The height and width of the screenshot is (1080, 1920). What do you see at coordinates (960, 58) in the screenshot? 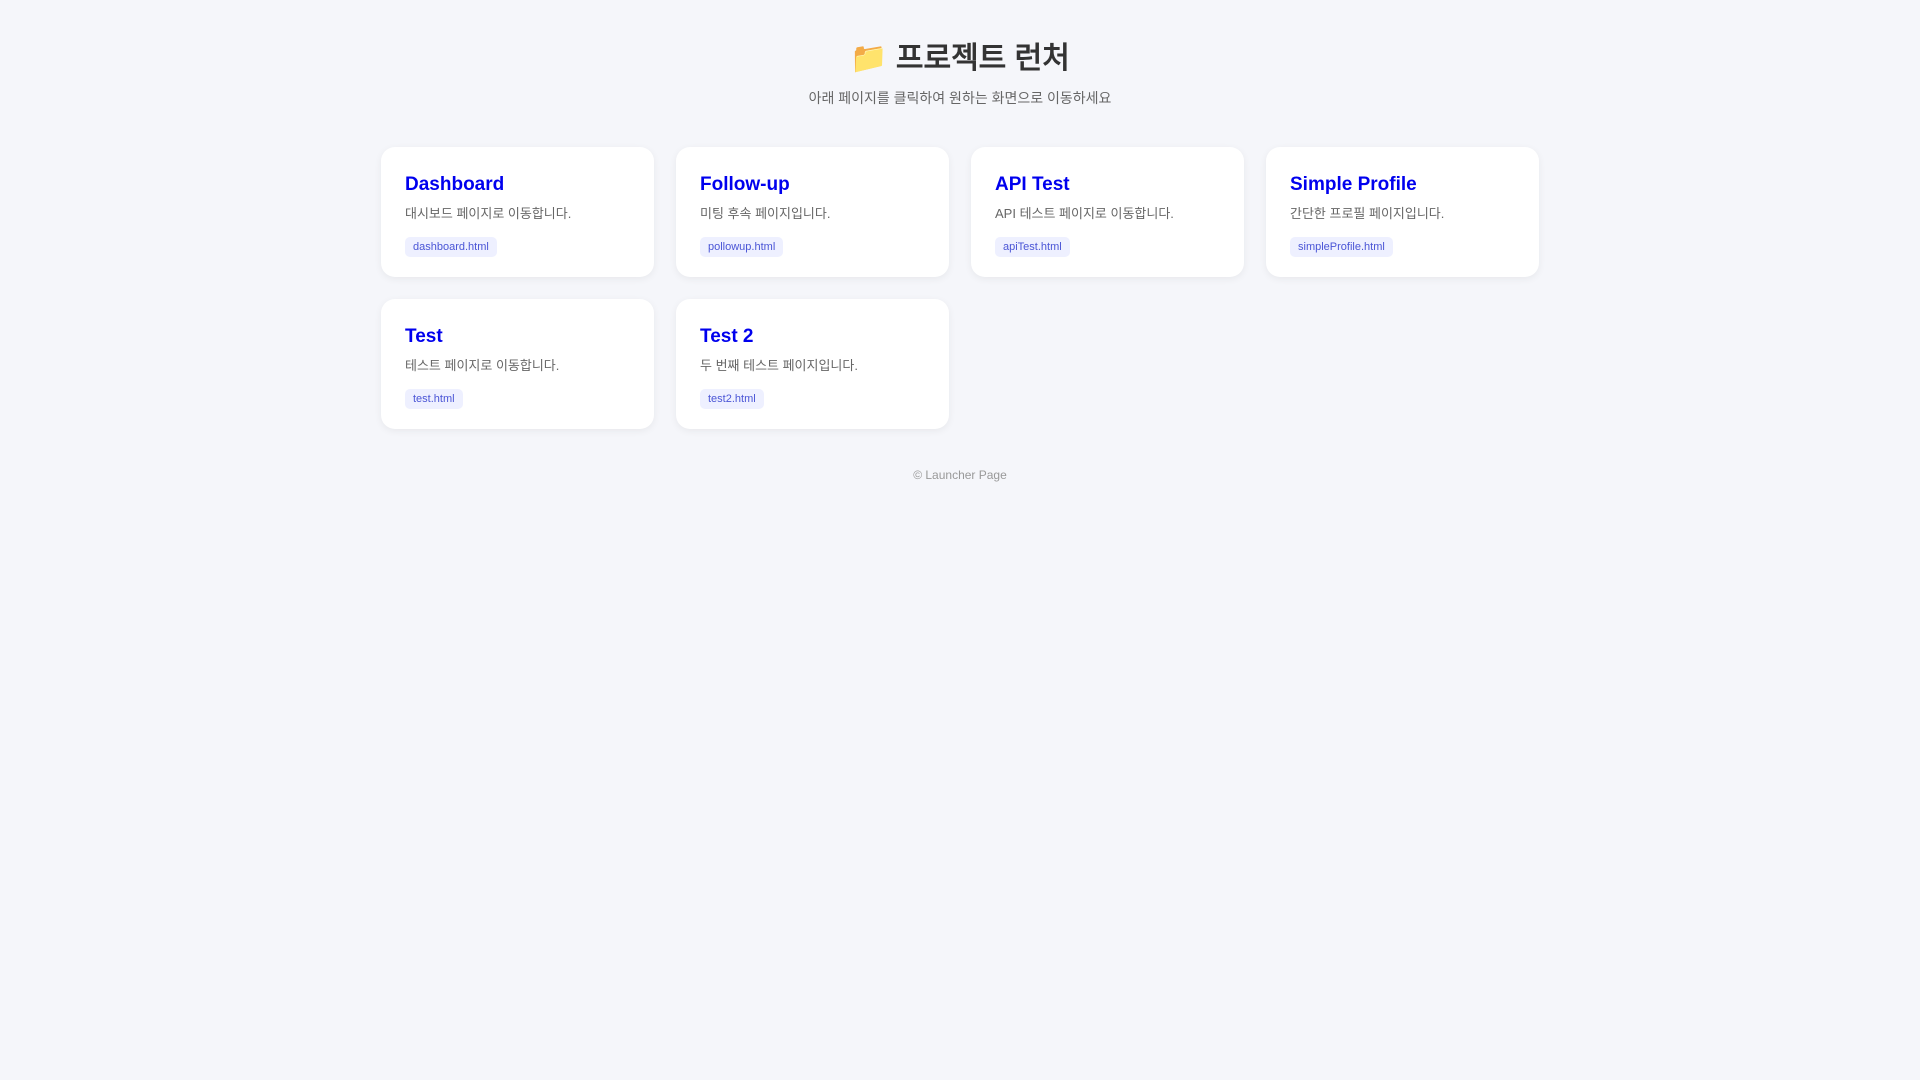
I see `page-title: 📁 프로젝트 런처` at bounding box center [960, 58].